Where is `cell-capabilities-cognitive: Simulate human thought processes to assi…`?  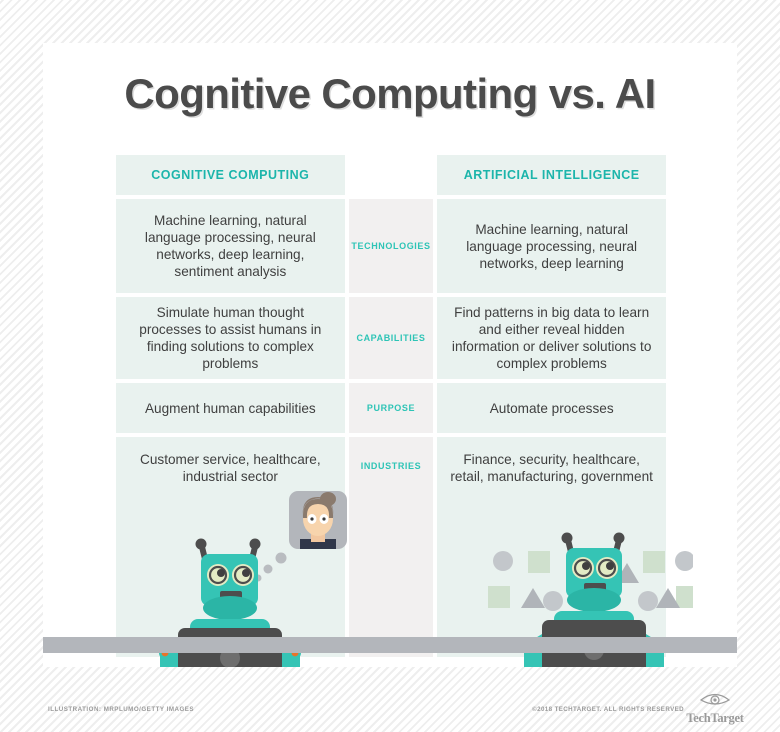 cell-capabilities-cognitive: Simulate human thought processes to assi… is located at coordinates (230, 338).